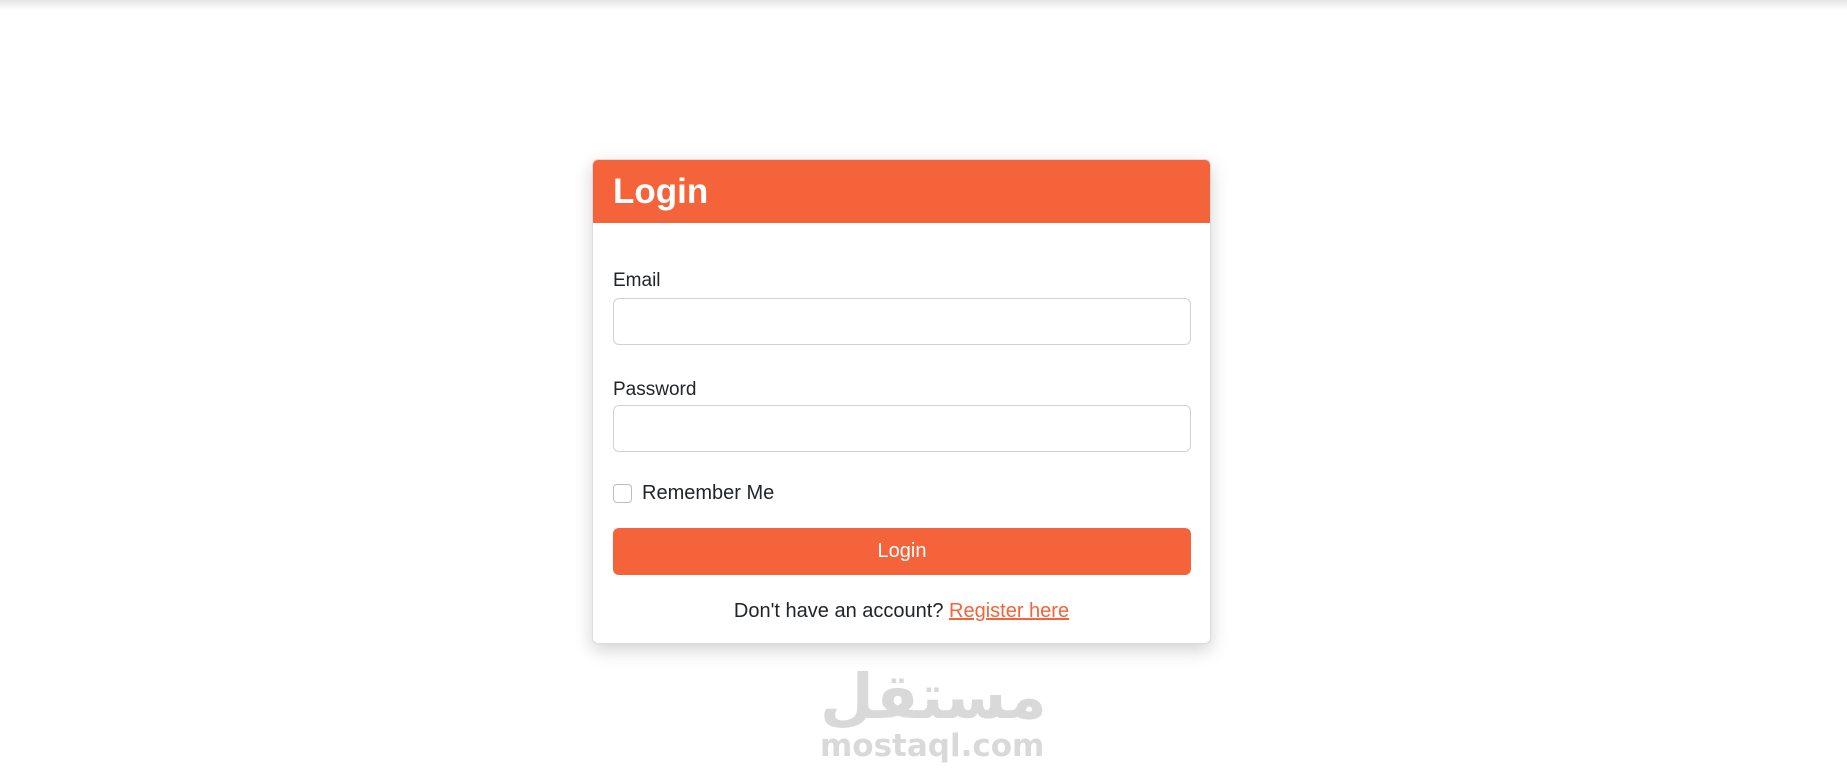 The height and width of the screenshot is (776, 1847). I want to click on watermark-logo: مستقل mostaql.com, so click(933, 712).